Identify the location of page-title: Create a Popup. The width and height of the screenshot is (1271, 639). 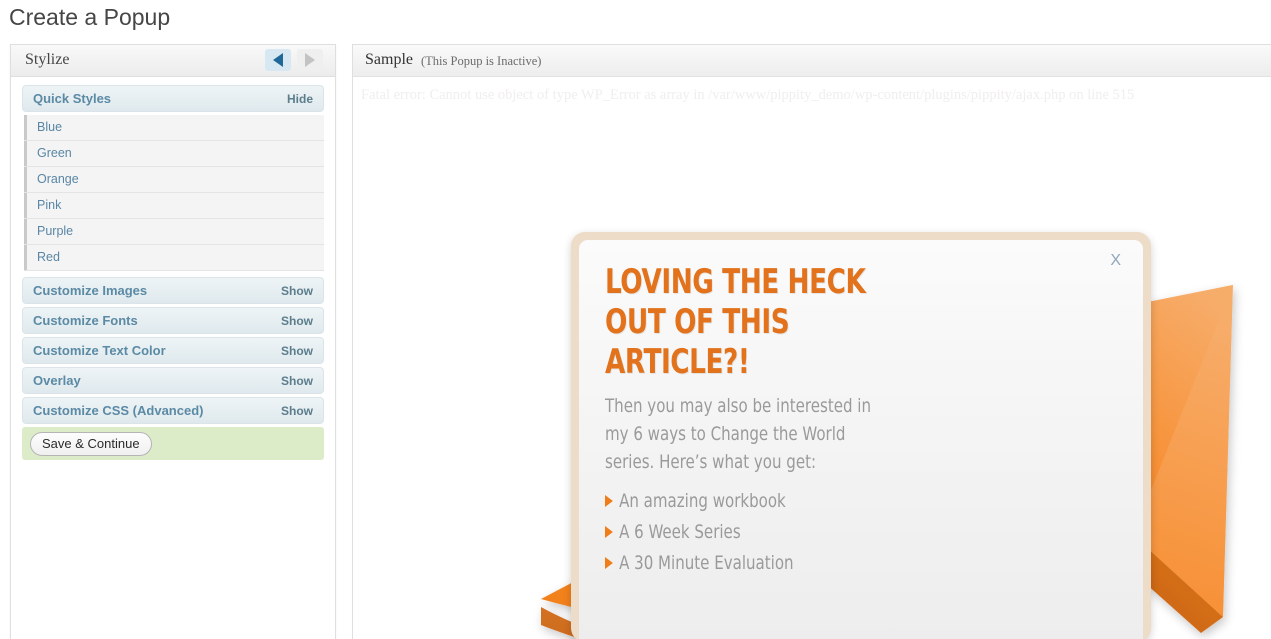
(90, 17).